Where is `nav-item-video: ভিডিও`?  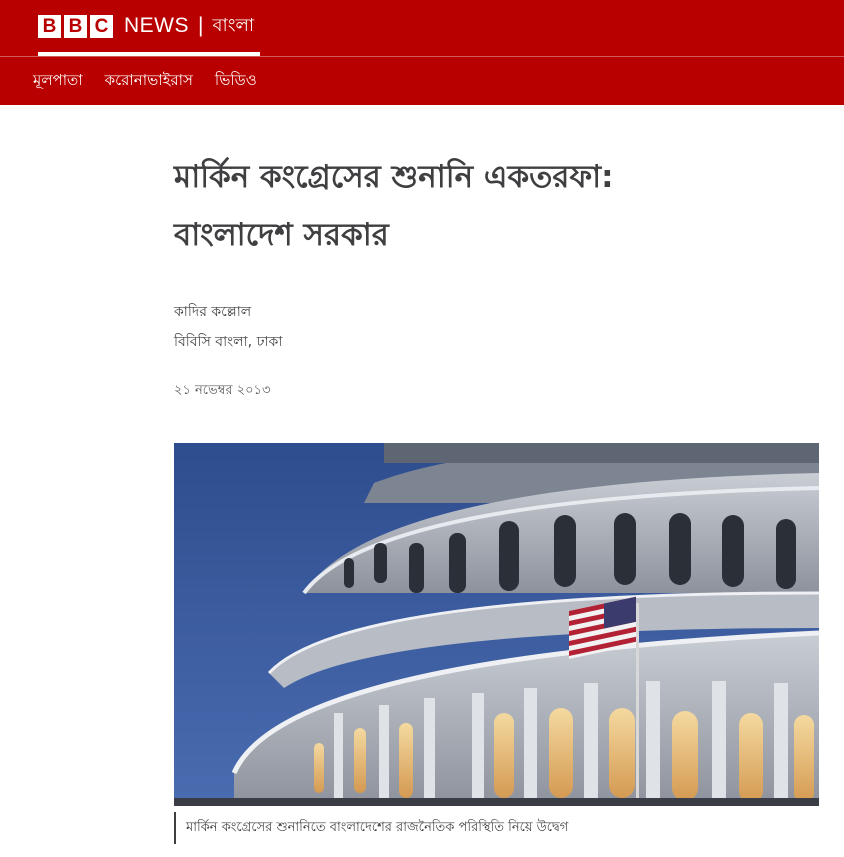 nav-item-video: ভিডিও is located at coordinates (236, 81).